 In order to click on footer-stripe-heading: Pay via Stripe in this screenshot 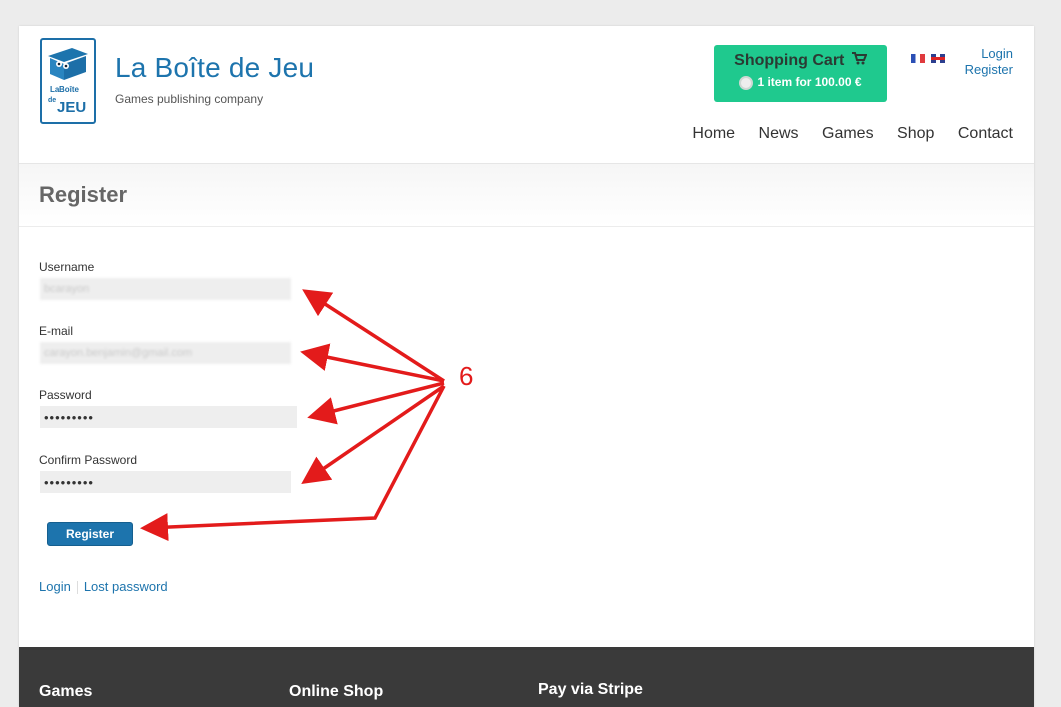, I will do `click(590, 689)`.